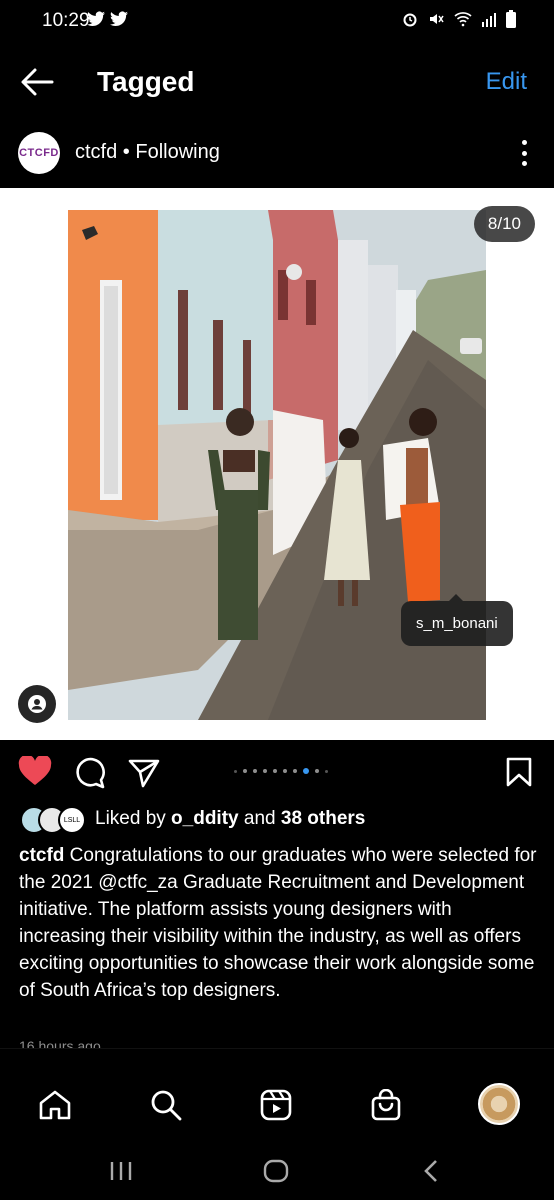 This screenshot has width=554, height=1200. I want to click on nav-shop-button, so click(386, 1107).